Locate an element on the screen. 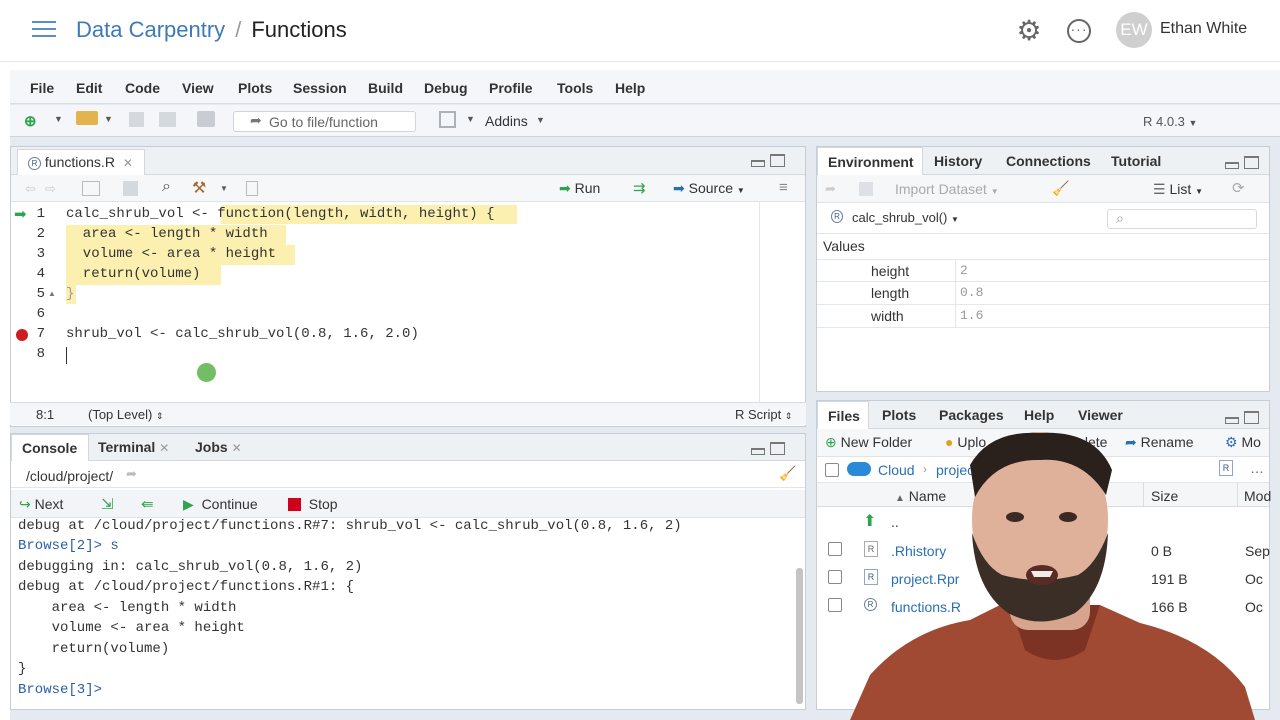  settings-gear-icon: ⚙ is located at coordinates (1029, 31).